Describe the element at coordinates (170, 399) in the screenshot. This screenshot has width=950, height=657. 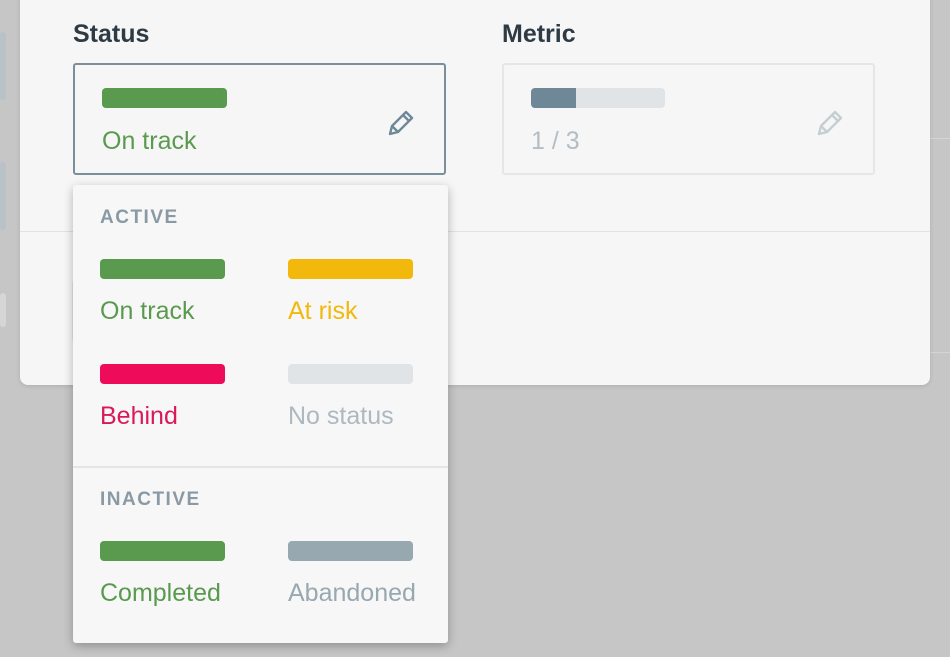
I see `option-behind: Behind` at that location.